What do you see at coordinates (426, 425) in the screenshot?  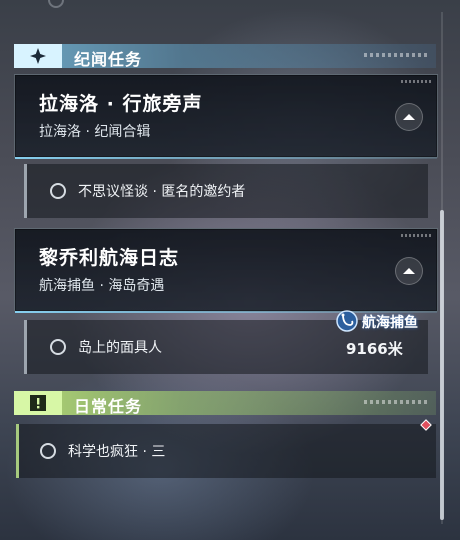 I see `new-alert-icon` at bounding box center [426, 425].